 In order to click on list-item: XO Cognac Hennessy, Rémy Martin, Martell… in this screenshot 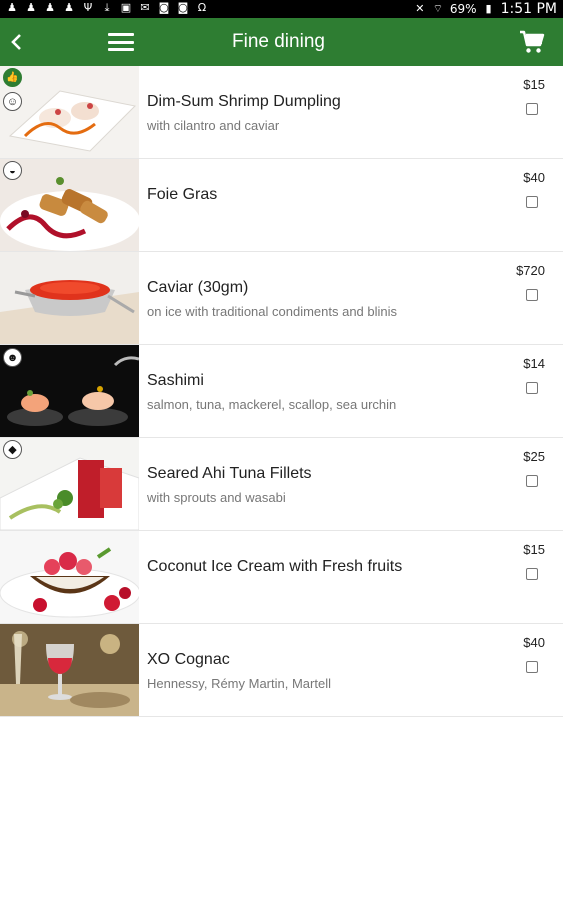, I will do `click(281, 670)`.